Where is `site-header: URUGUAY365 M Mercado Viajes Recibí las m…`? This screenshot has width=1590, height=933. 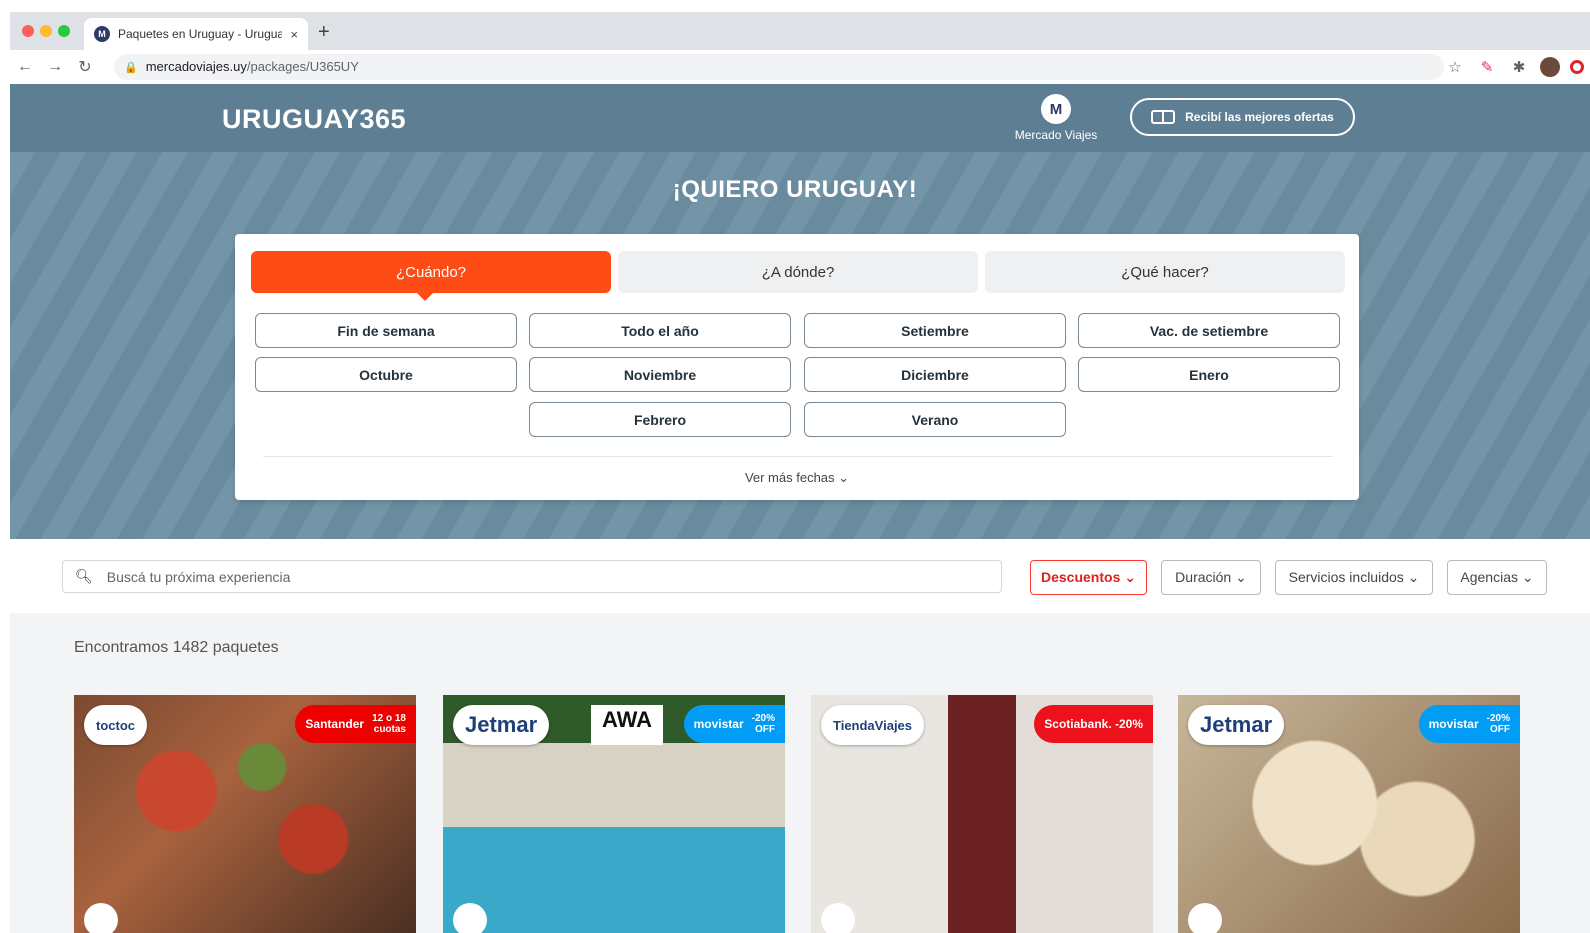
site-header: URUGUAY365 M Mercado Viajes Recibí las m… is located at coordinates (800, 118).